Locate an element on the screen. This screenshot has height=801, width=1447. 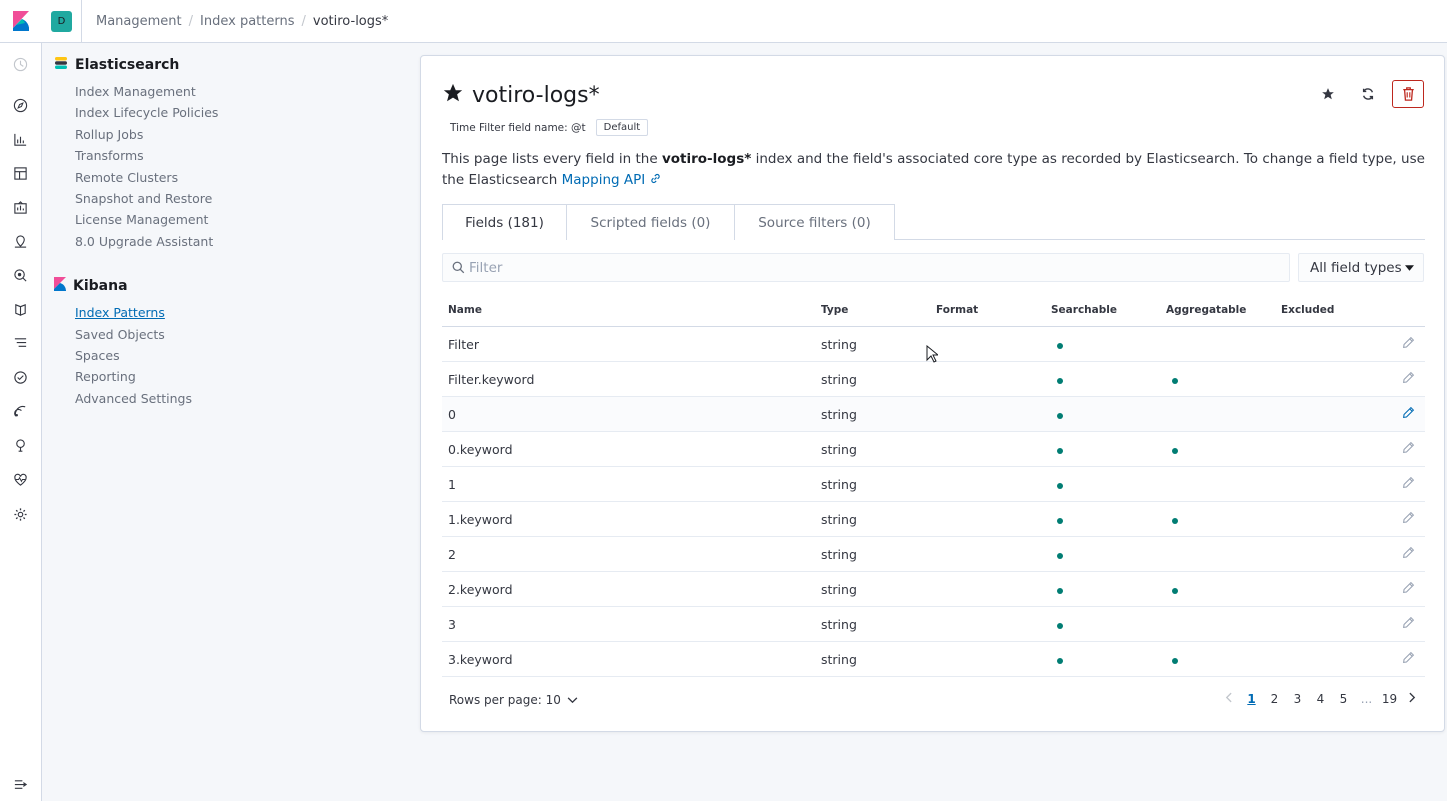
refresh-fields-button is located at coordinates (1368, 94).